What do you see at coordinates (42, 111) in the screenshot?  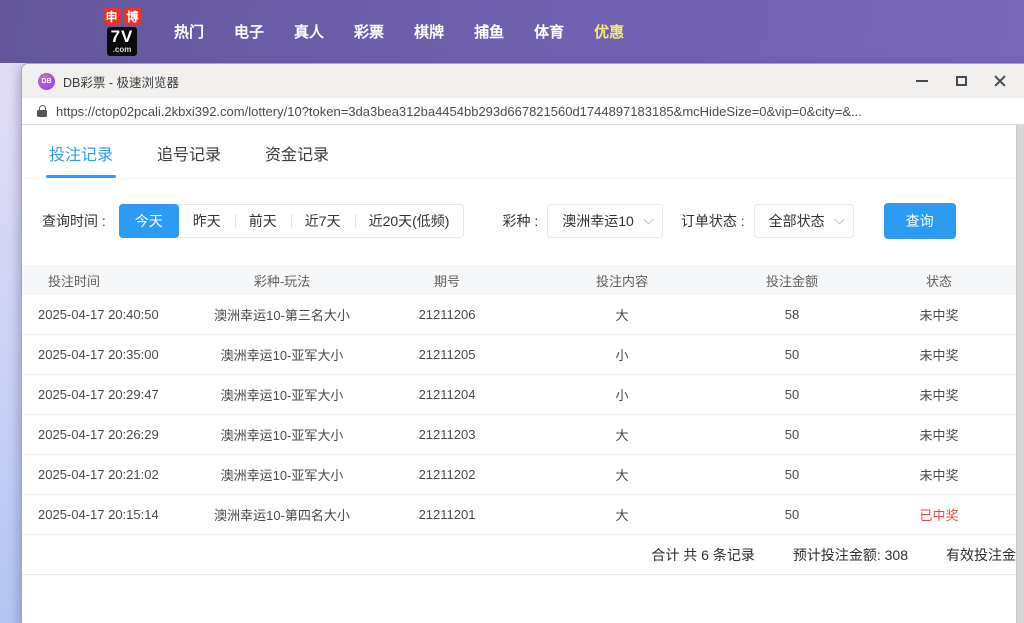 I see `lock-icon` at bounding box center [42, 111].